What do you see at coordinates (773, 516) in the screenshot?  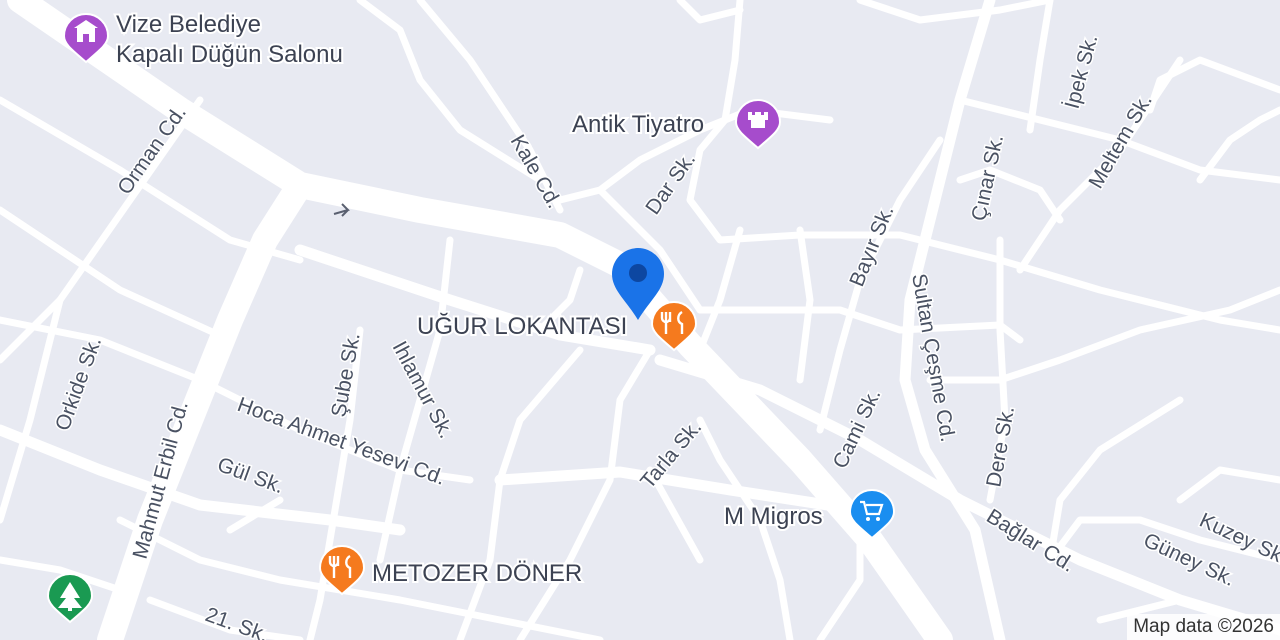 I see `poi-label-migros: M Migros` at bounding box center [773, 516].